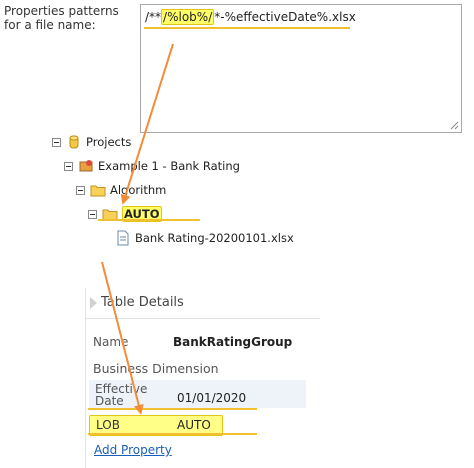 The height and width of the screenshot is (468, 474). I want to click on tree-node-file: Bank Rating-20200101.xlsx, so click(204, 238).